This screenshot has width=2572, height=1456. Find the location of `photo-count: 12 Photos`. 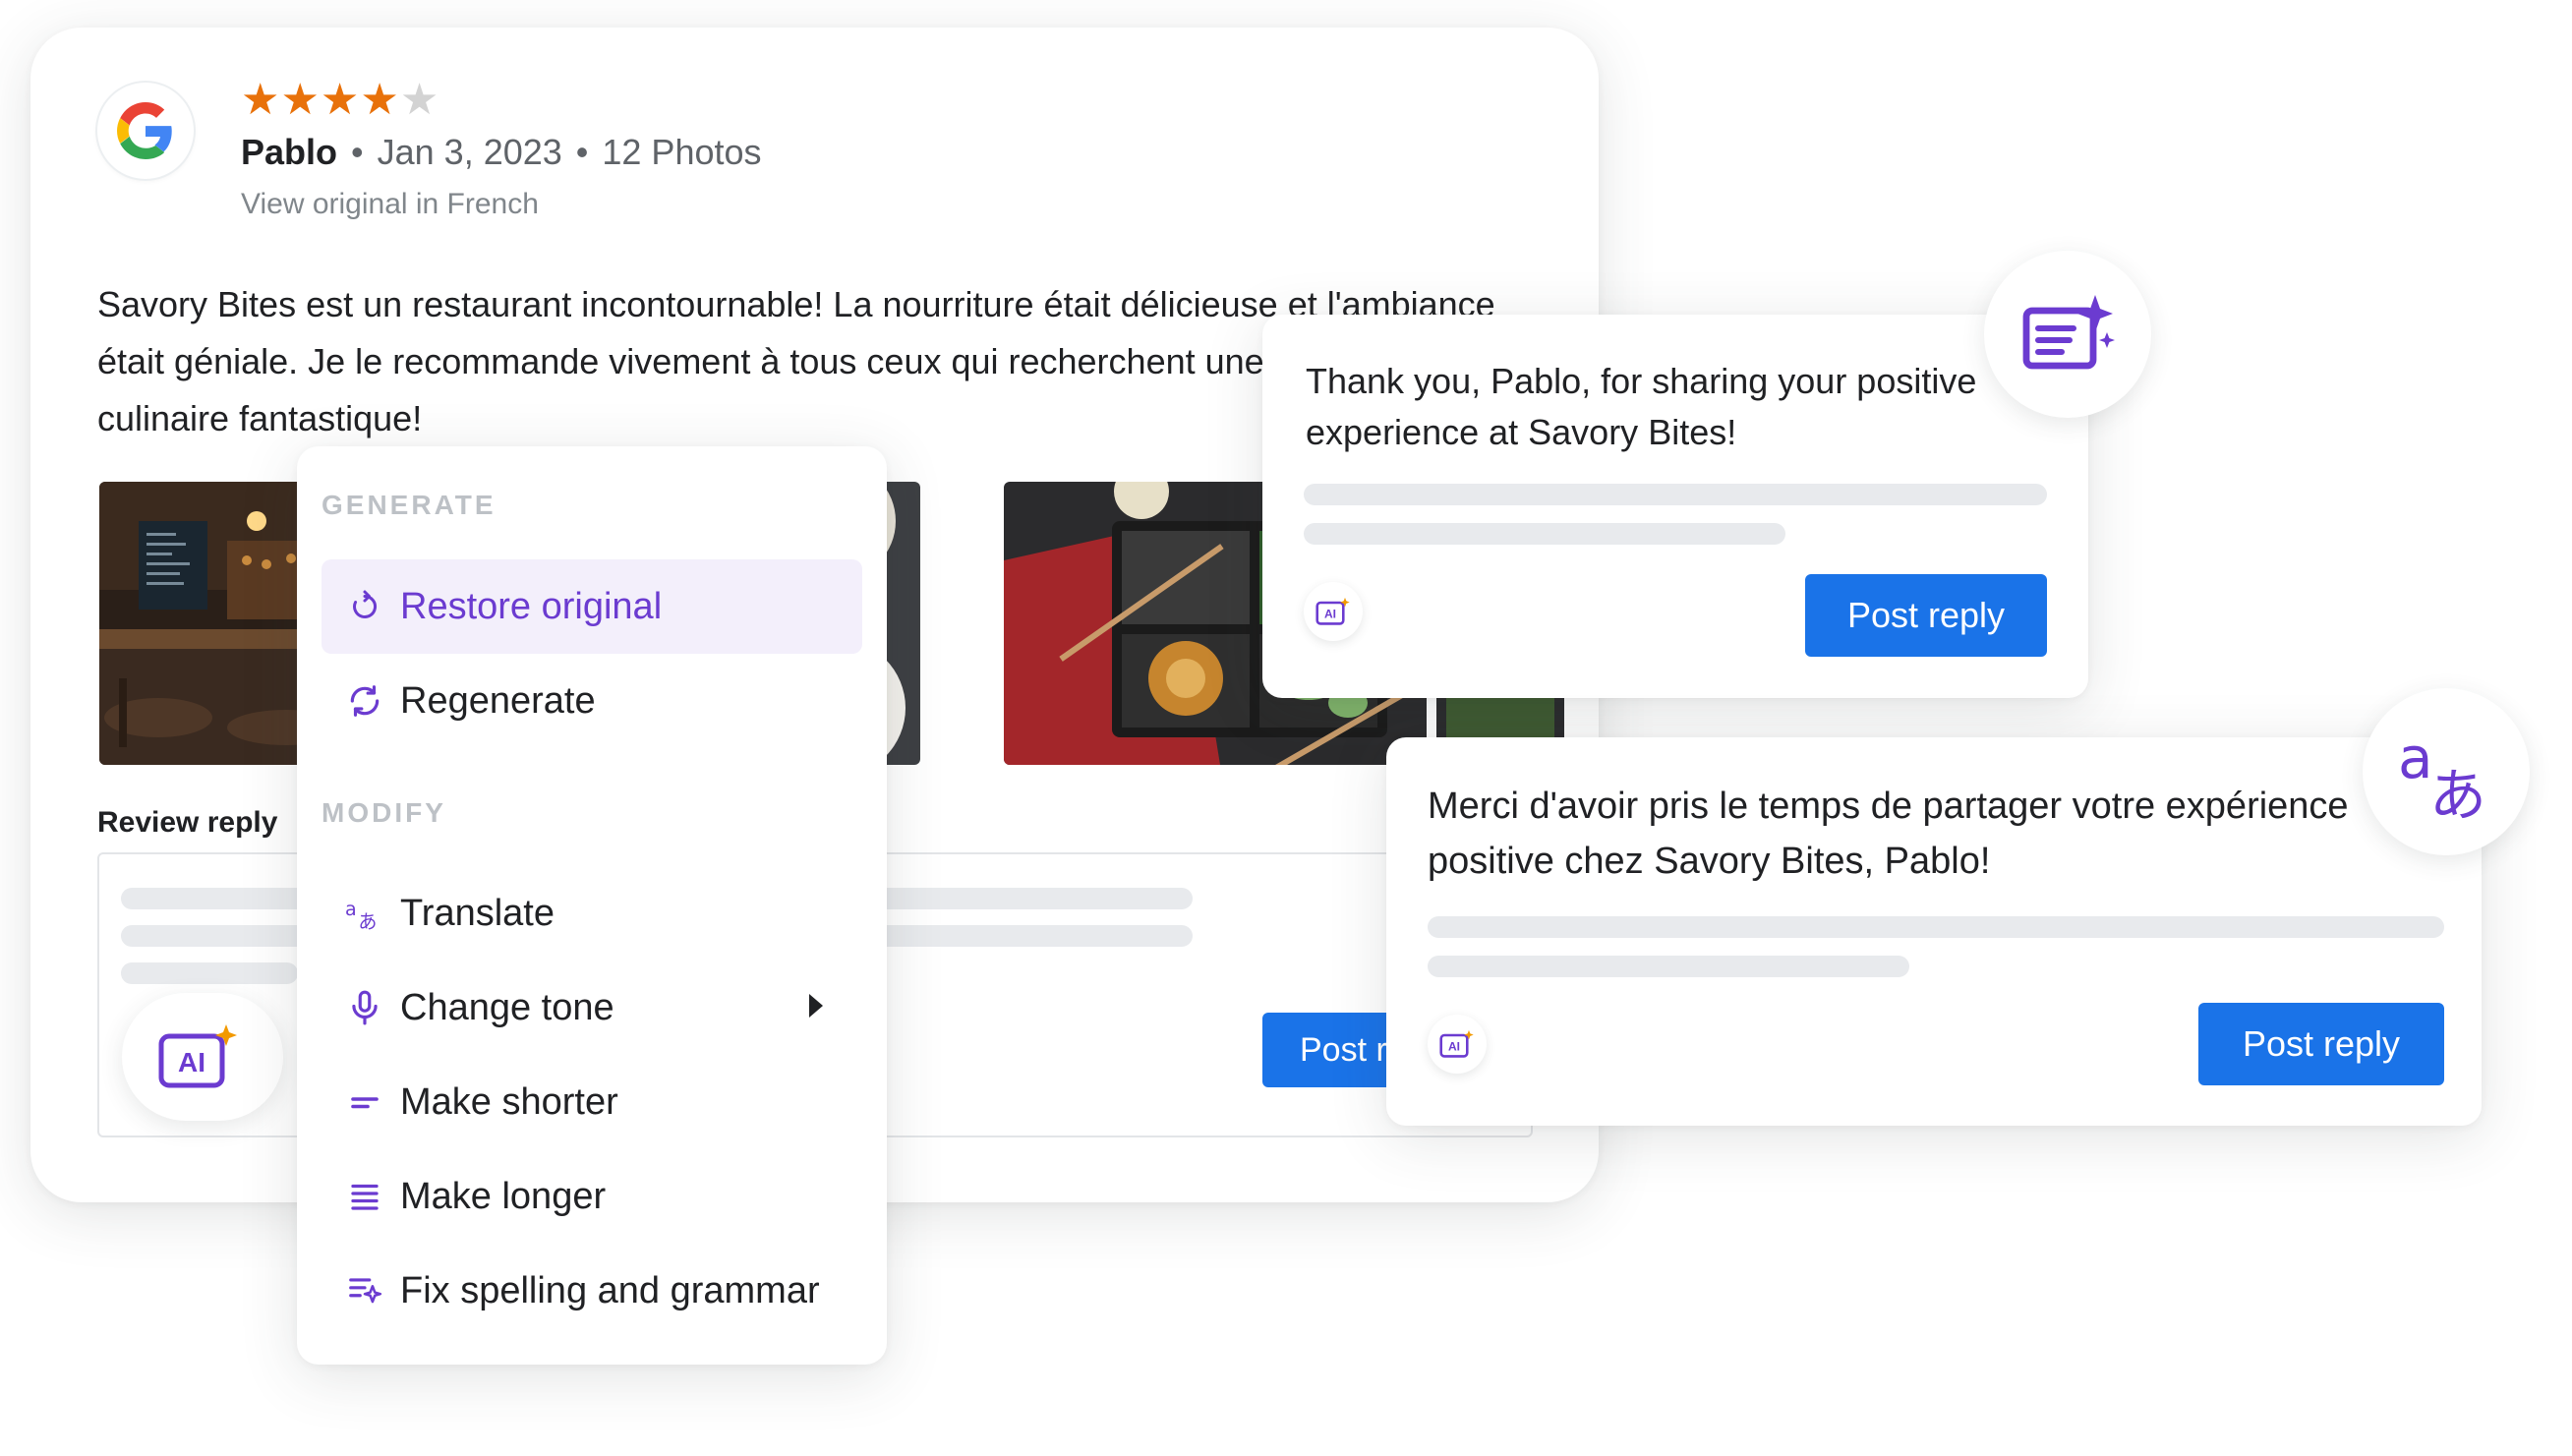

photo-count: 12 Photos is located at coordinates (681, 152).